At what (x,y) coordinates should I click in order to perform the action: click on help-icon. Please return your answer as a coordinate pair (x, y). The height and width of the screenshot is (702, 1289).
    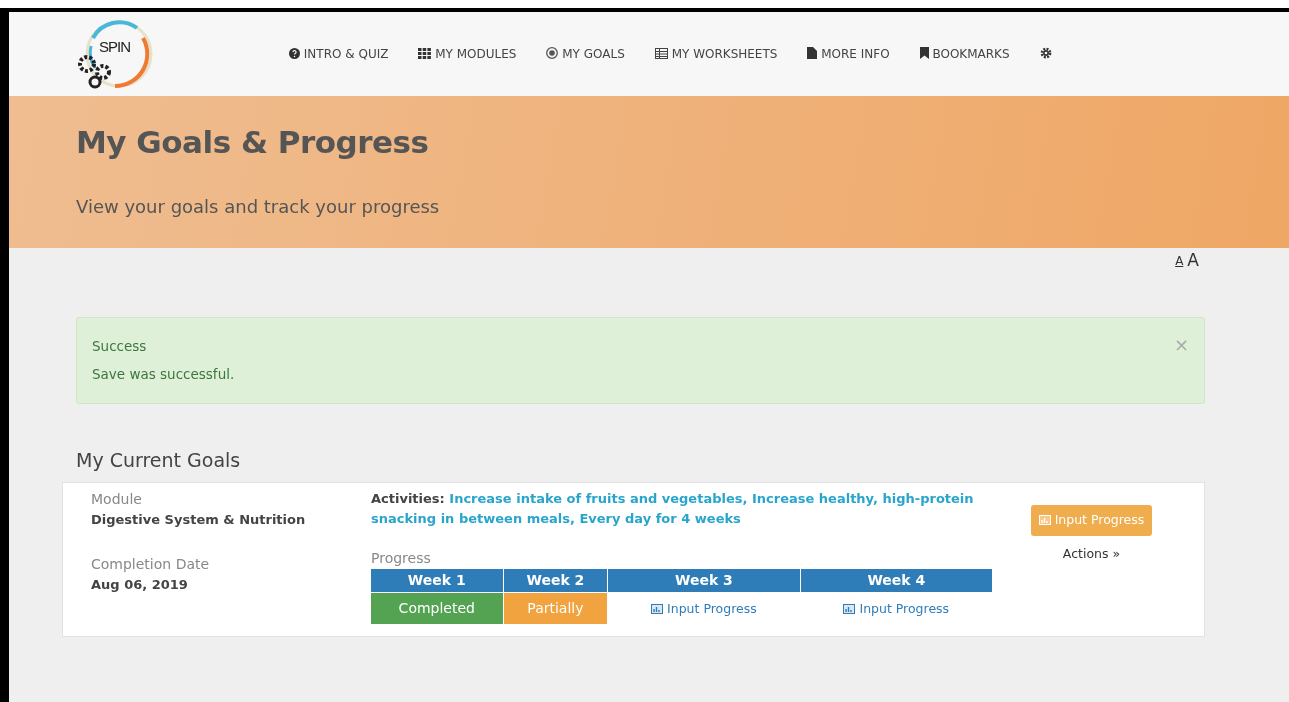
    Looking at the image, I should click on (294, 53).